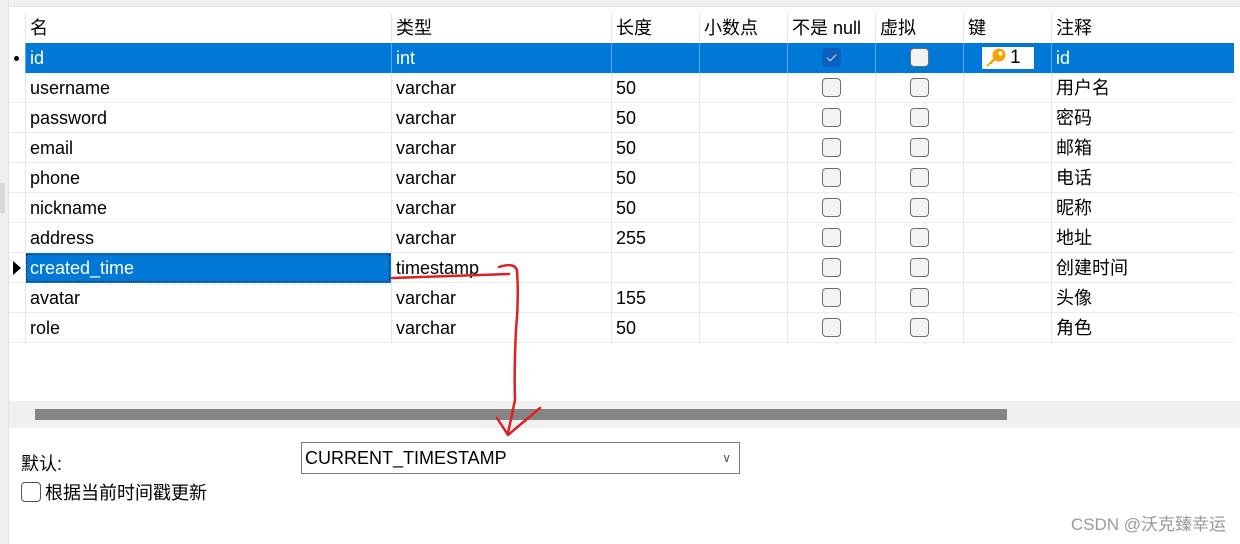 The height and width of the screenshot is (544, 1240). Describe the element at coordinates (520, 458) in the screenshot. I see `default-value-select: CURRENT_TIMESTAMP ∨` at that location.